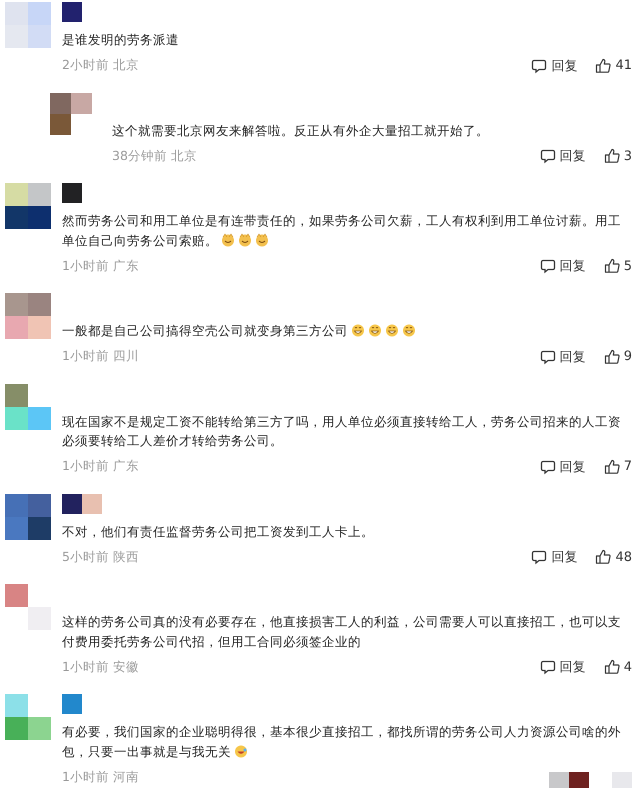  Describe the element at coordinates (342, 631) in the screenshot. I see `comment-text: 这样的劳务公司真的没有必要存在，他直接损害工人的利益，公司需要人可以直接招工，也可以支付费用委托劳务公司代招，但用工合同必须签企业的` at that location.